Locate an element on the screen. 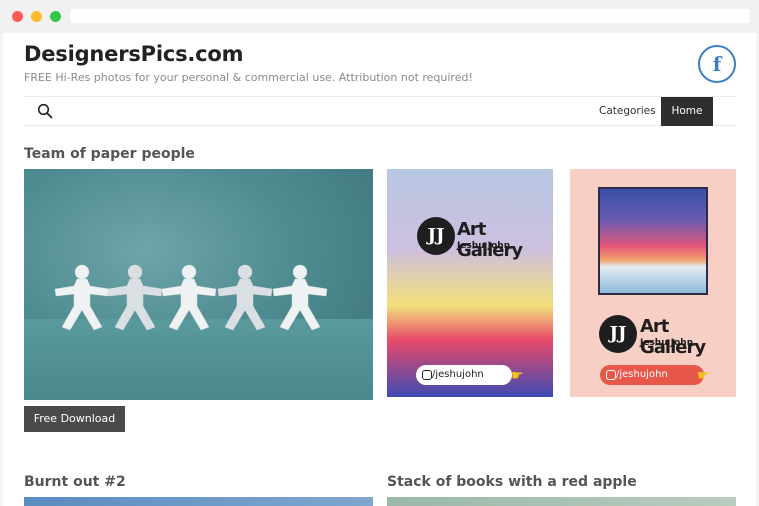 Image resolution: width=759 pixels, height=506 pixels. nav-home: Home is located at coordinates (687, 111).